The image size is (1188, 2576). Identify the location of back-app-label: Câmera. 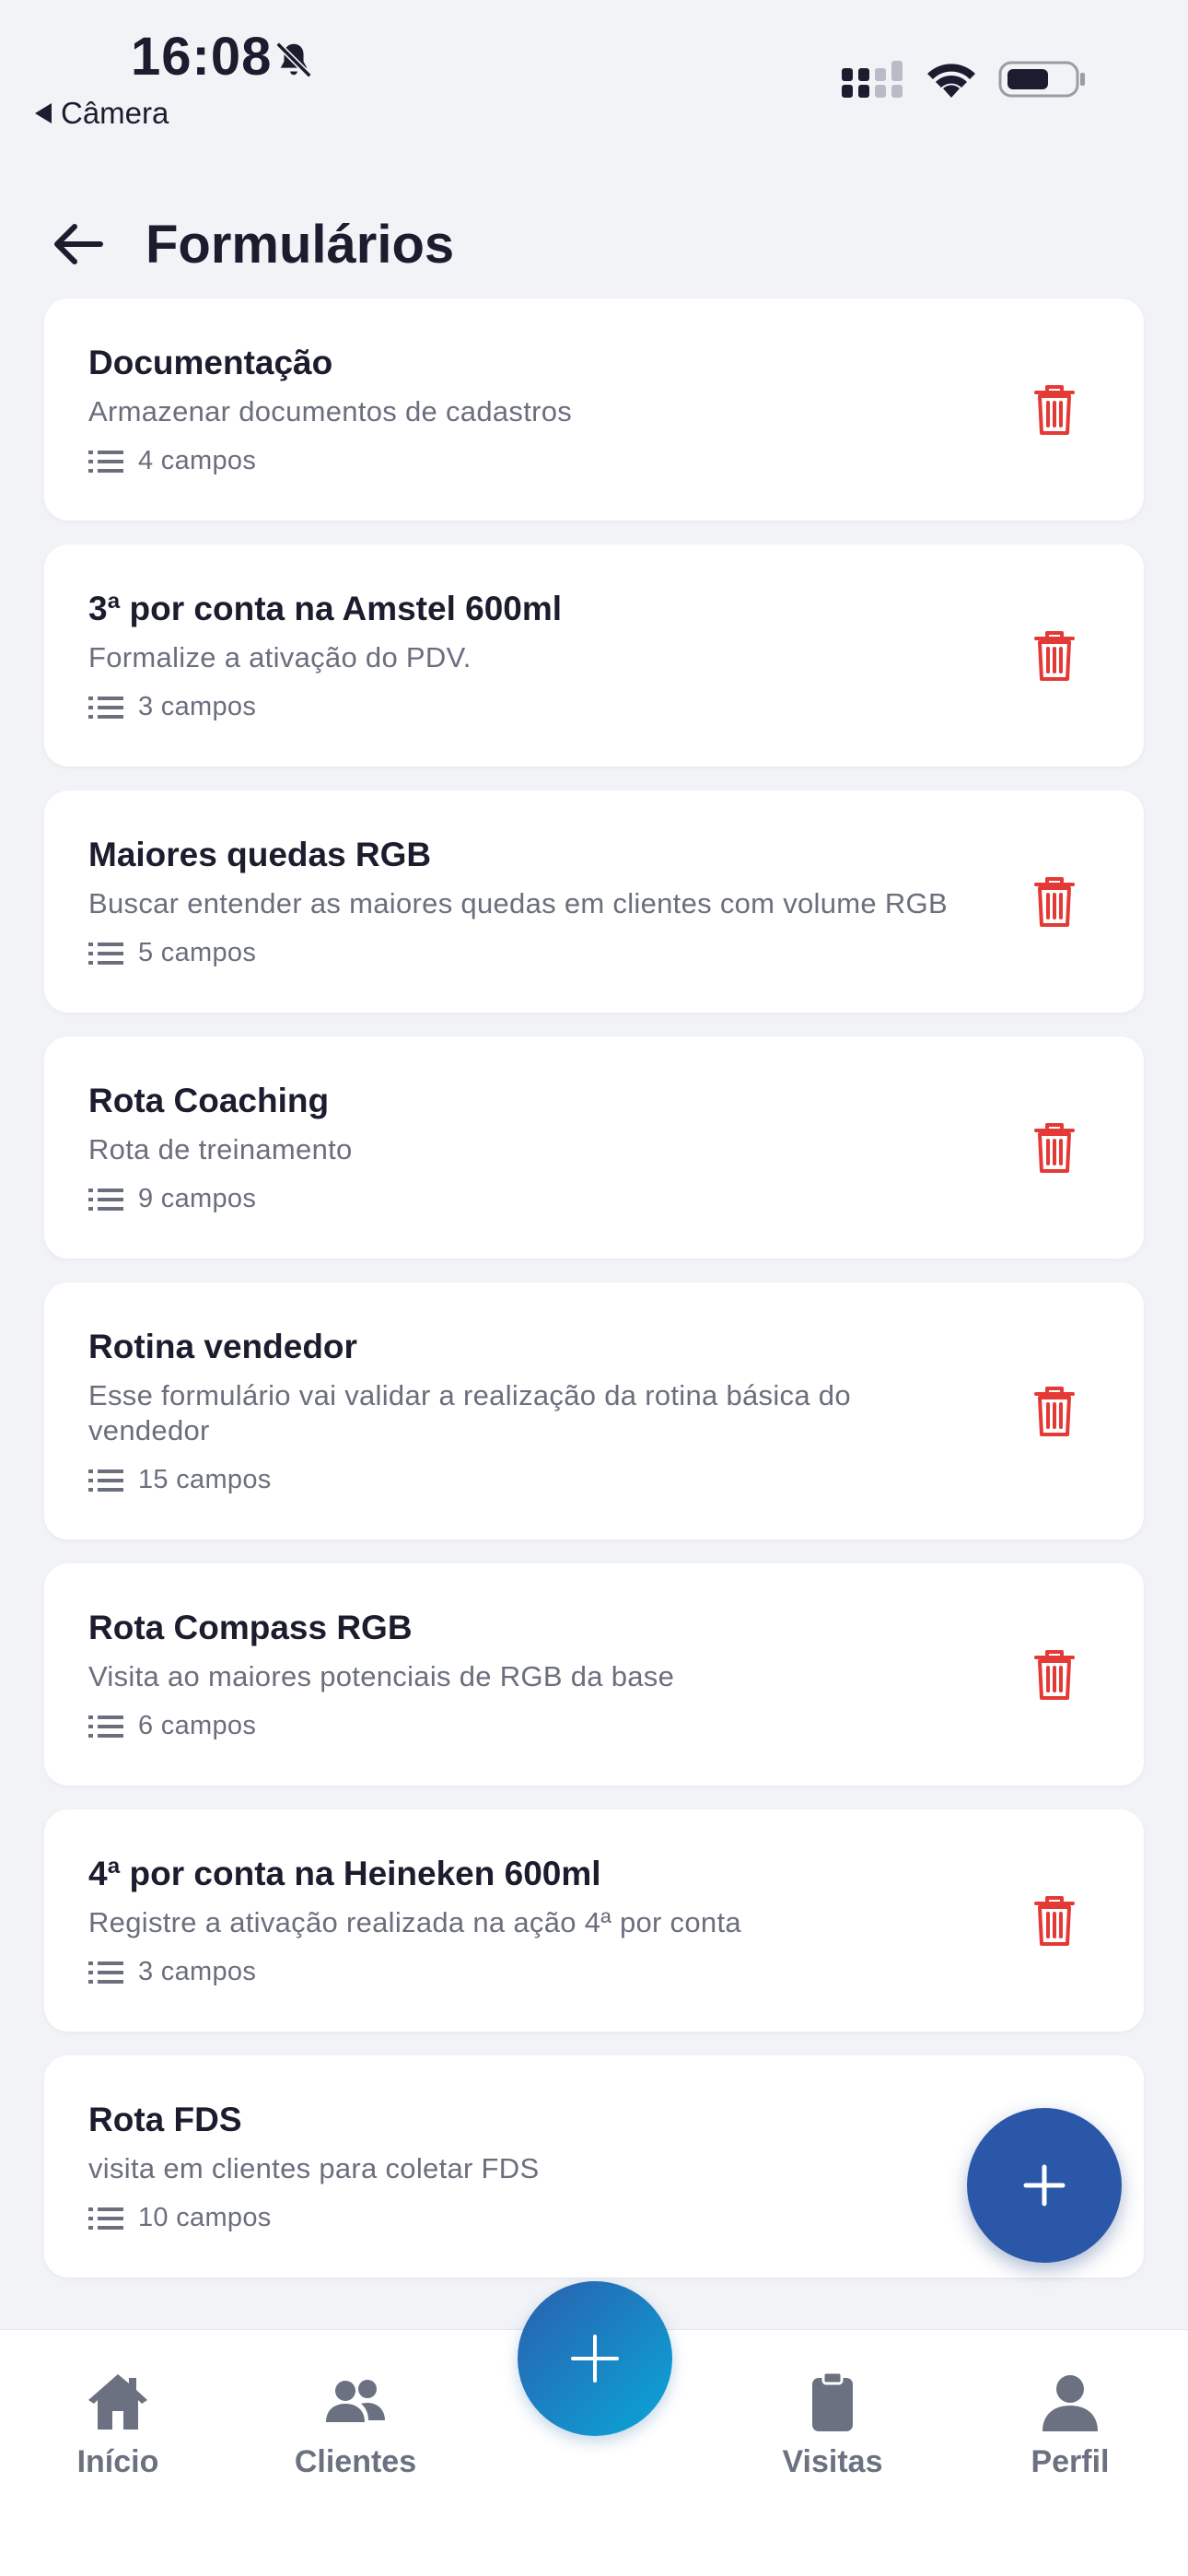
(115, 113).